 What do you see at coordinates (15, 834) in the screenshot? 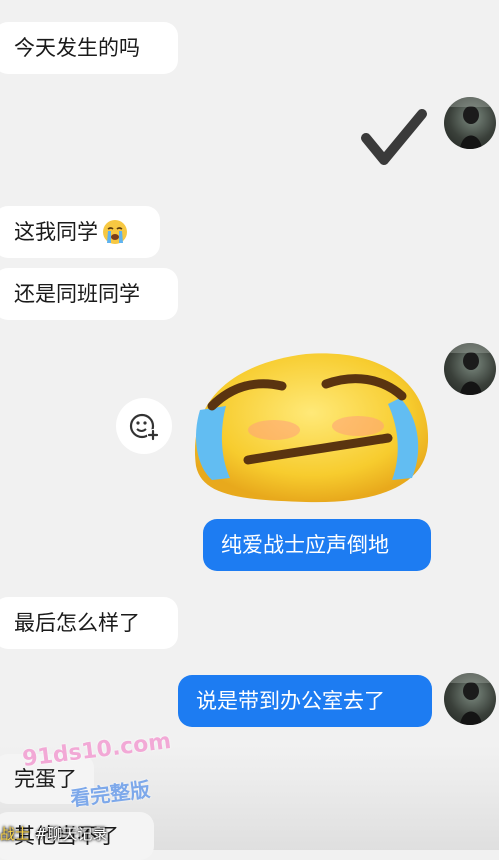
I see `caption-prefix: 战士` at bounding box center [15, 834].